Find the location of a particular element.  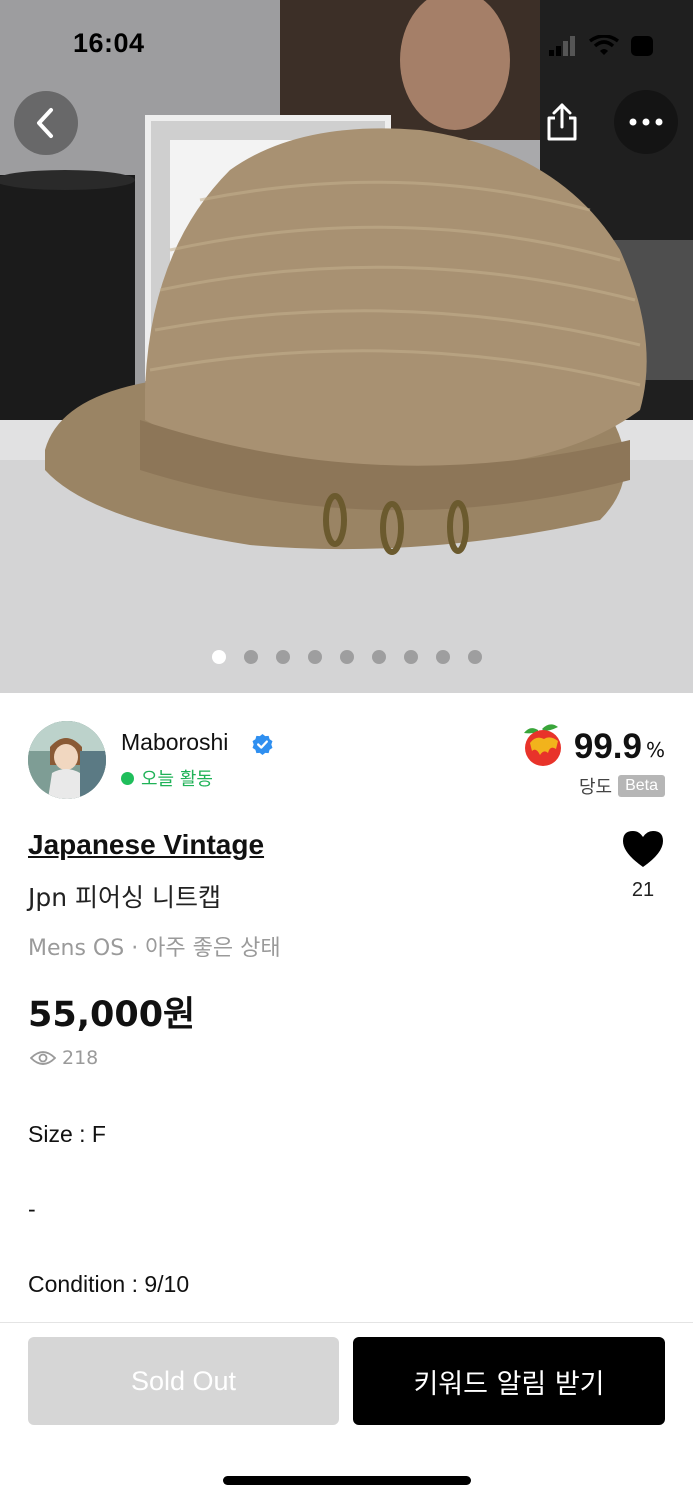

view-count: 218 is located at coordinates (64, 1058).